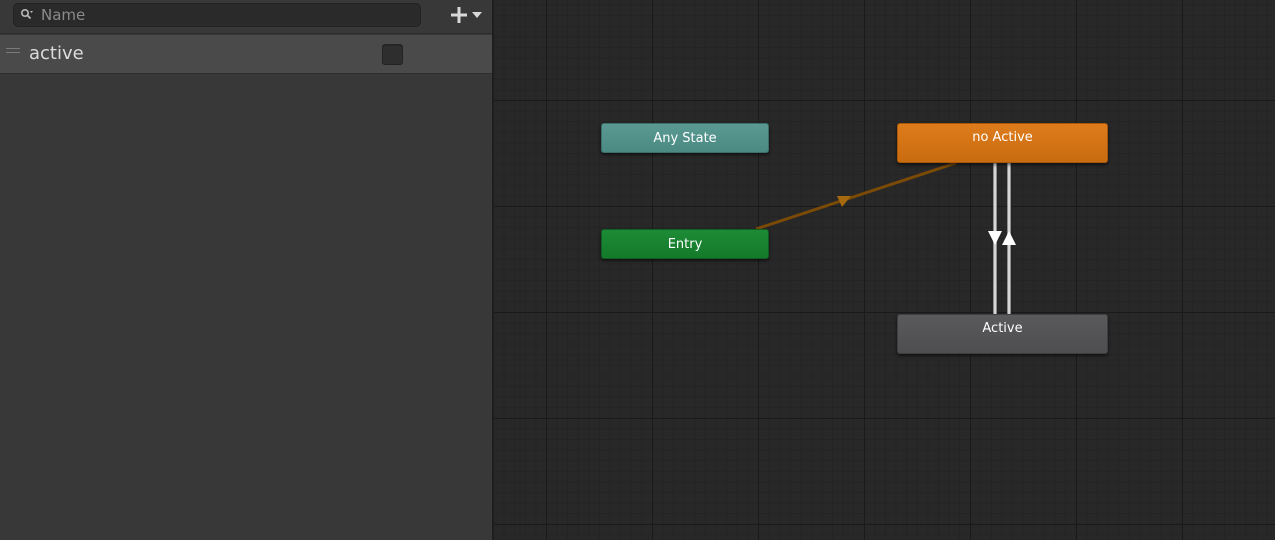 The image size is (1275, 540). What do you see at coordinates (246, 33) in the screenshot?
I see `toolbar-divider` at bounding box center [246, 33].